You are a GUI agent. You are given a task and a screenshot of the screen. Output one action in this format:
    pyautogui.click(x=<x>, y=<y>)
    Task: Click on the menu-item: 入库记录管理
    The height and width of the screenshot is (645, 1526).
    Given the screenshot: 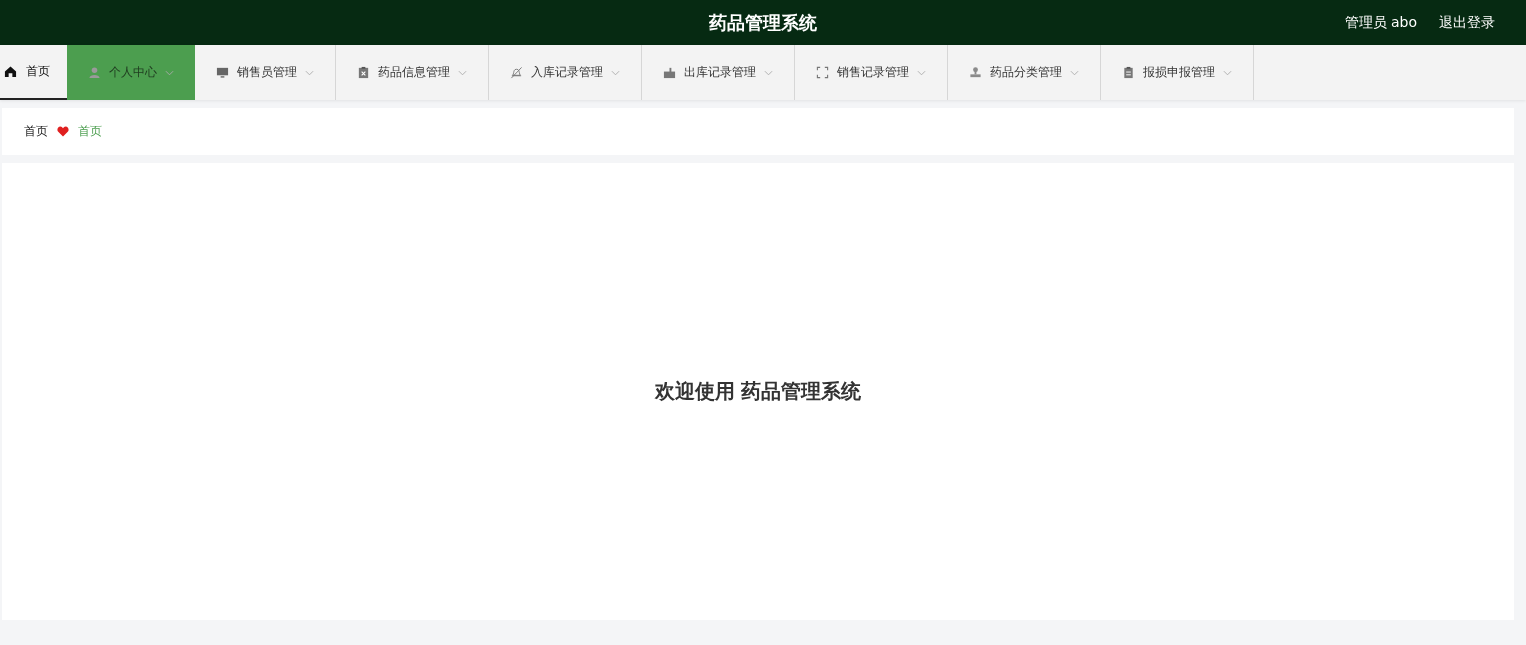 What is the action you would take?
    pyautogui.click(x=565, y=72)
    